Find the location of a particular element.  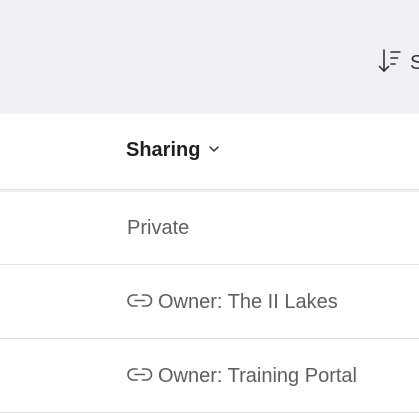

sort-descending-icon is located at coordinates (390, 63).